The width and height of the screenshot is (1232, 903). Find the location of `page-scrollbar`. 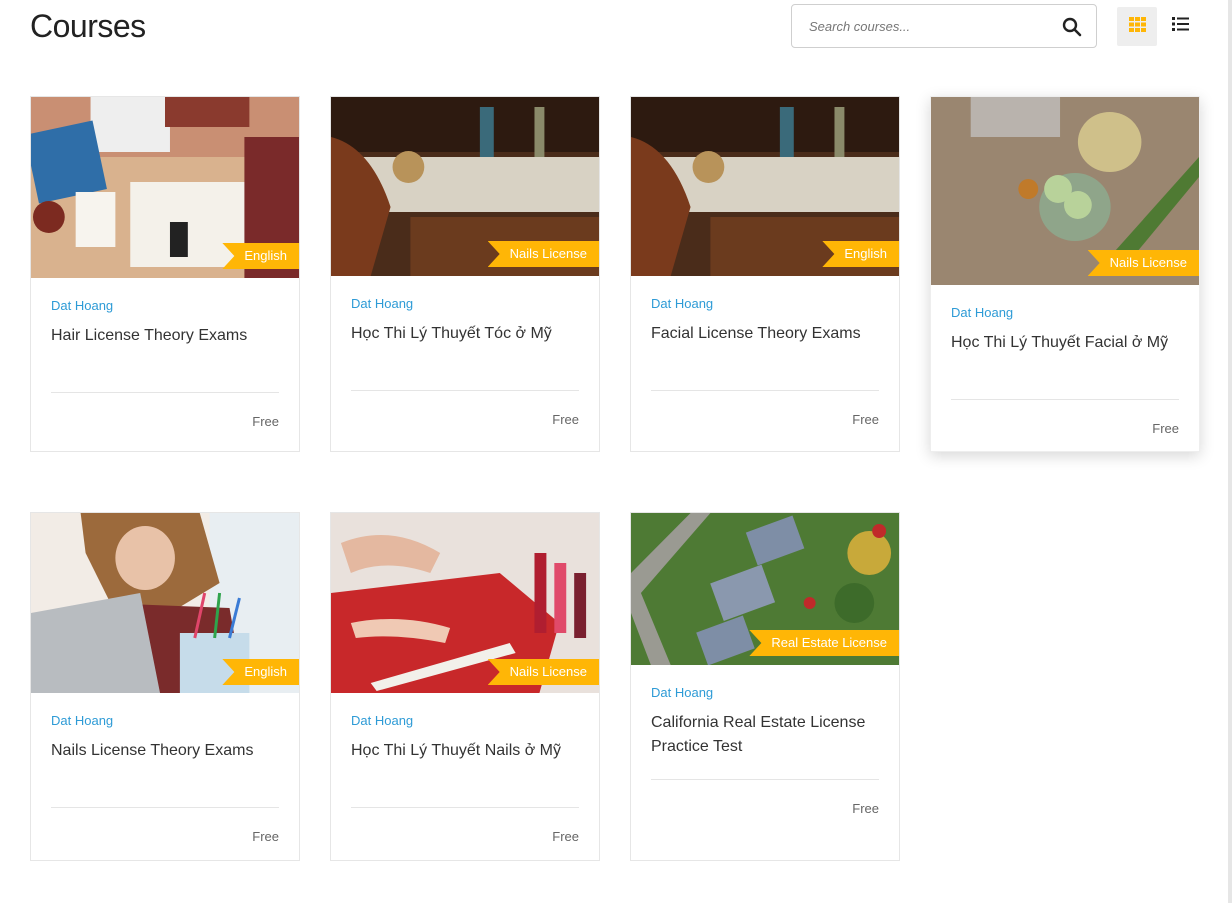

page-scrollbar is located at coordinates (1230, 451).